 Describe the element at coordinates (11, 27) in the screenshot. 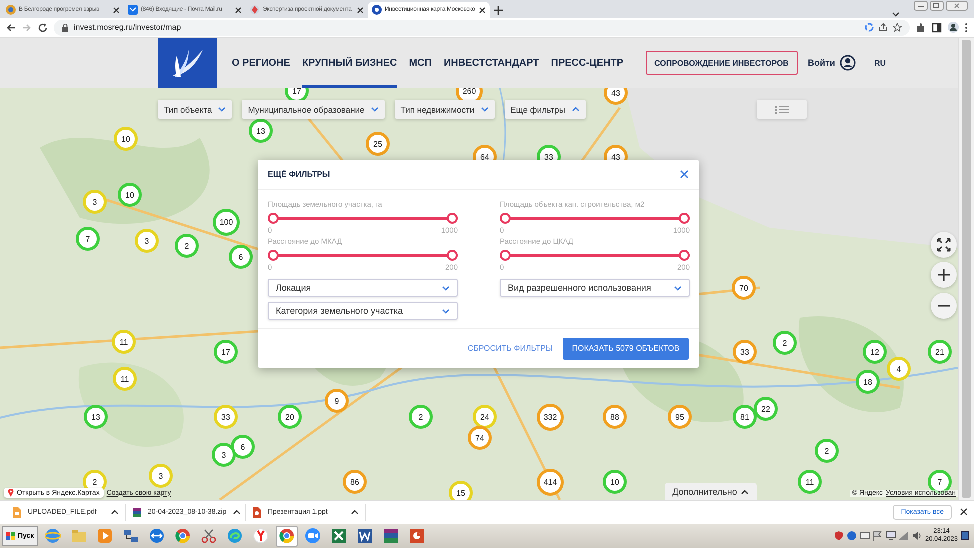

I see `back-arrow-icon` at that location.